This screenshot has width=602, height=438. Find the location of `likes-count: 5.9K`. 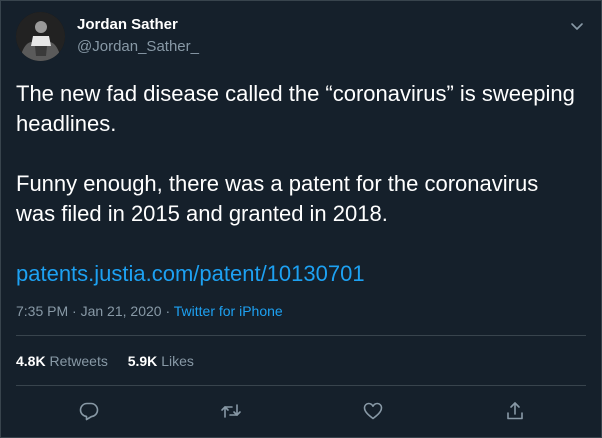

likes-count: 5.9K is located at coordinates (142, 361).